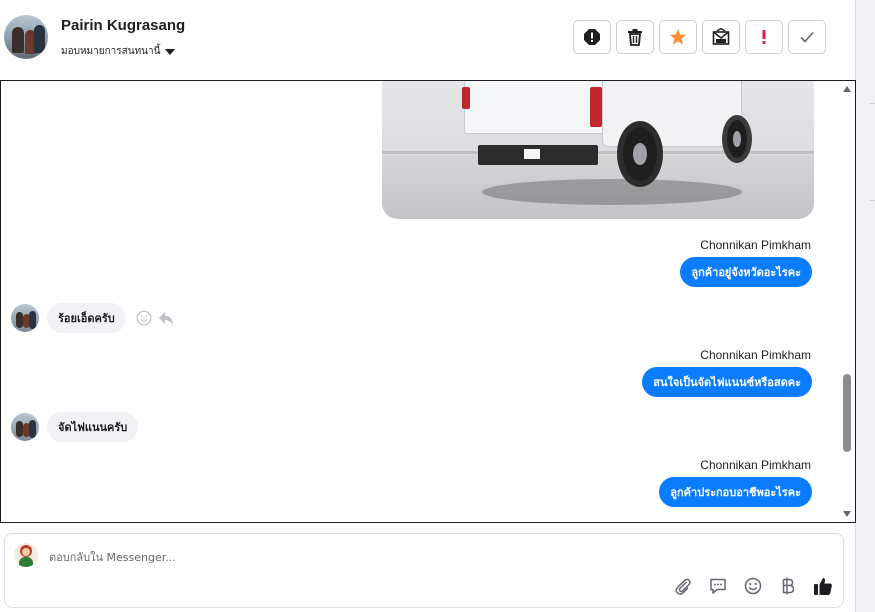 The image size is (875, 612). What do you see at coordinates (424, 570) in the screenshot?
I see `reply-composer` at bounding box center [424, 570].